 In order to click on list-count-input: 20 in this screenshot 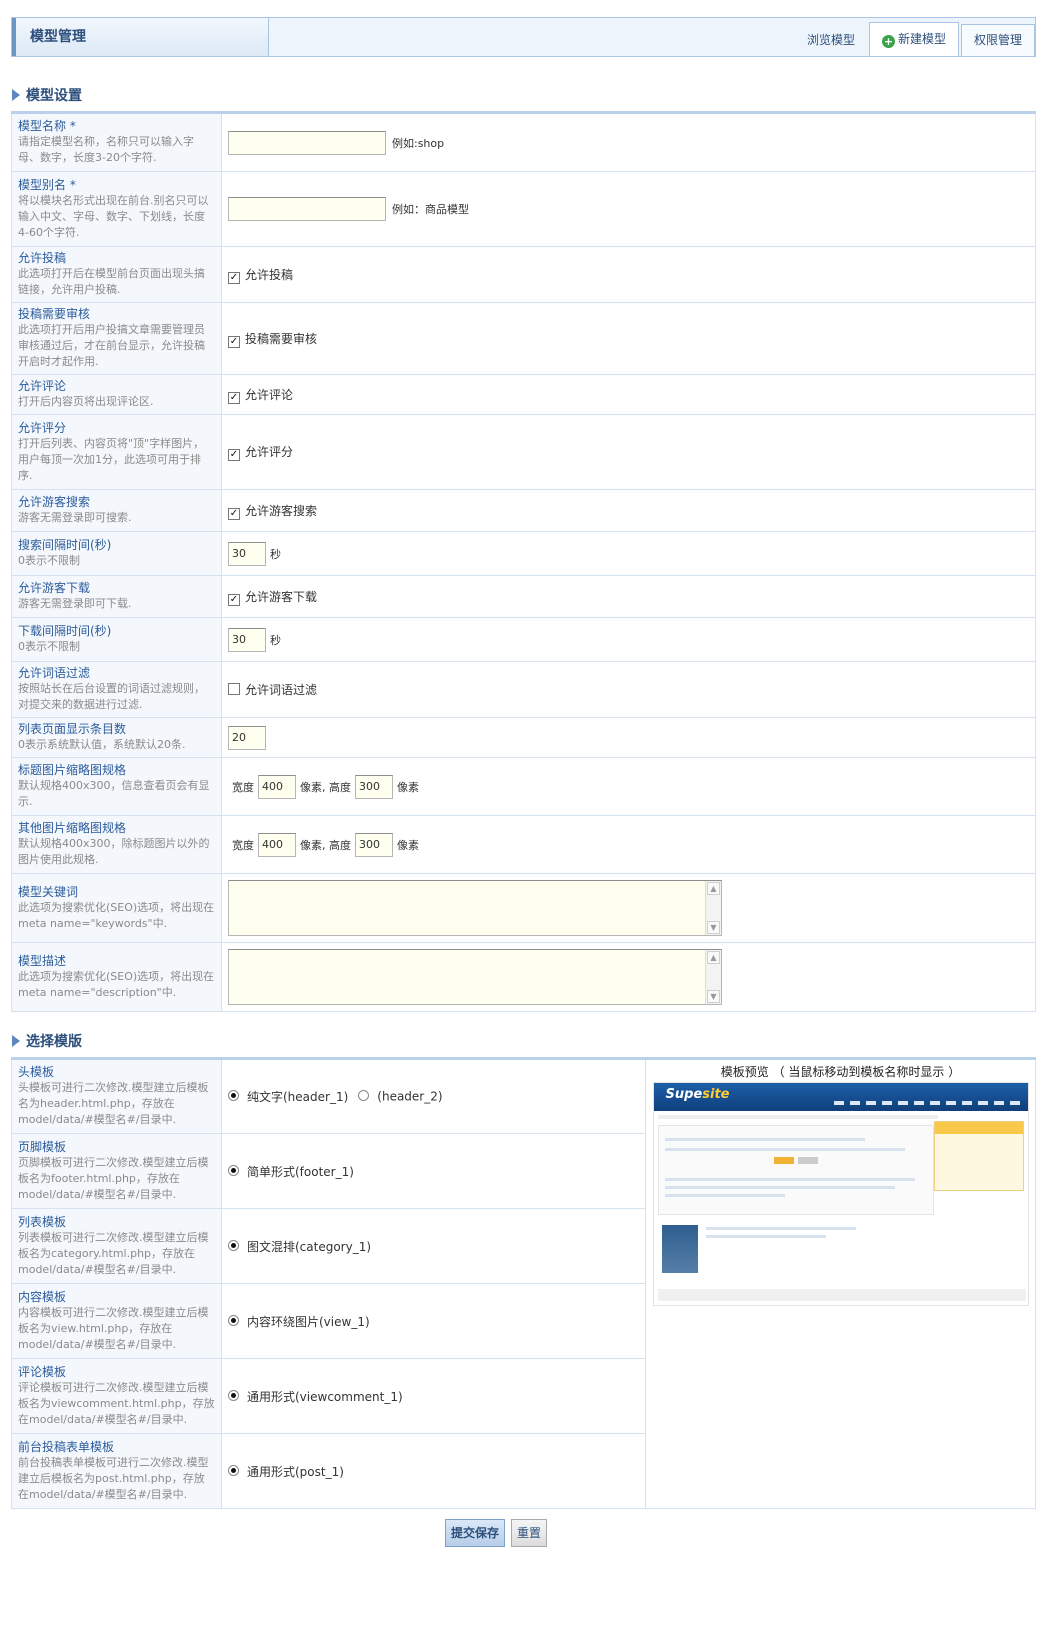, I will do `click(247, 737)`.